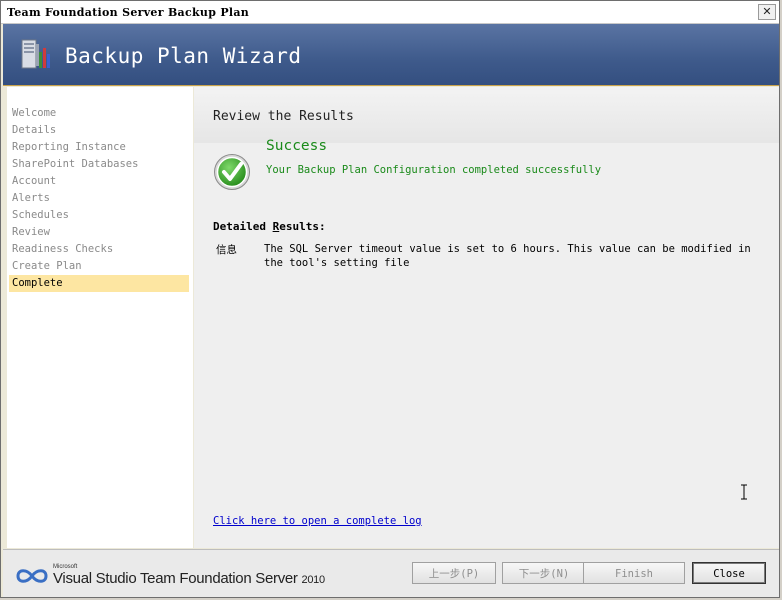 This screenshot has height=600, width=782. I want to click on open-log-link: Click here to open a complete log, so click(317, 521).